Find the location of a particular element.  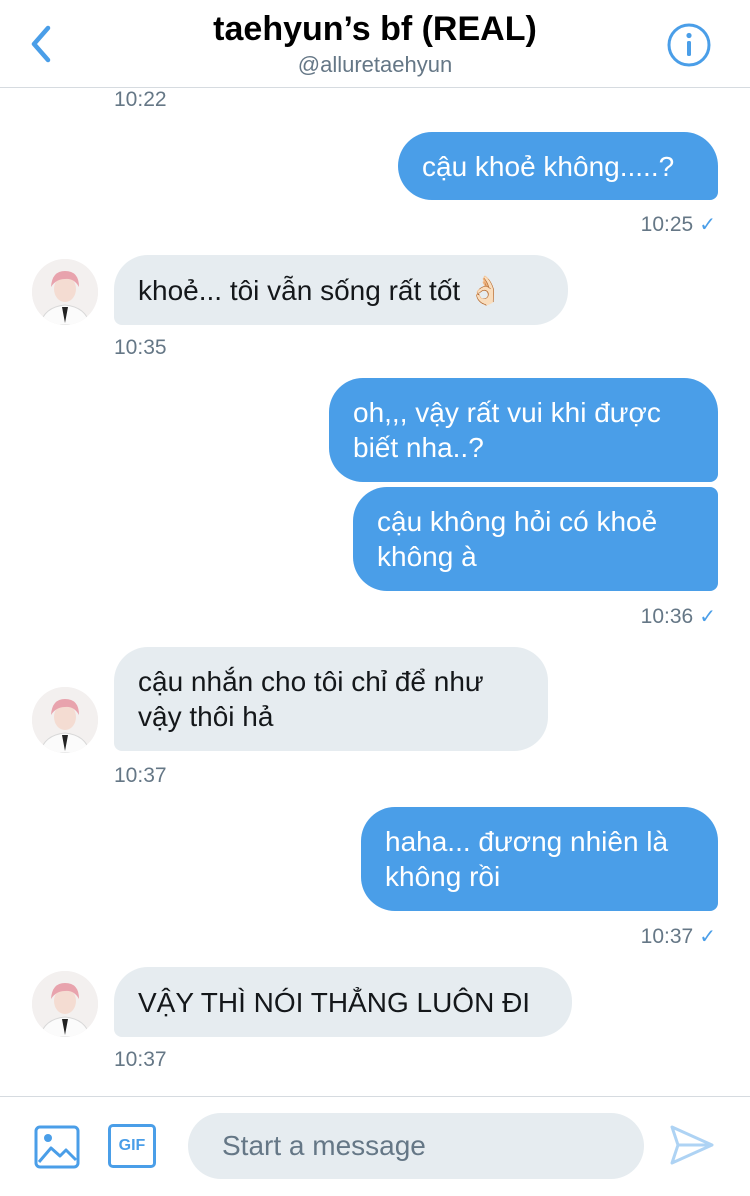

message-timestamp: 10:35 is located at coordinates (140, 347).